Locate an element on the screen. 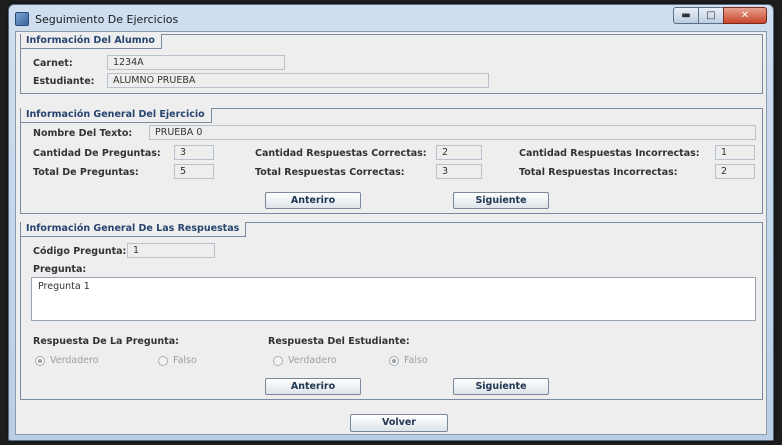 The height and width of the screenshot is (445, 782). codigo-pregunta-field: 1 is located at coordinates (171, 250).